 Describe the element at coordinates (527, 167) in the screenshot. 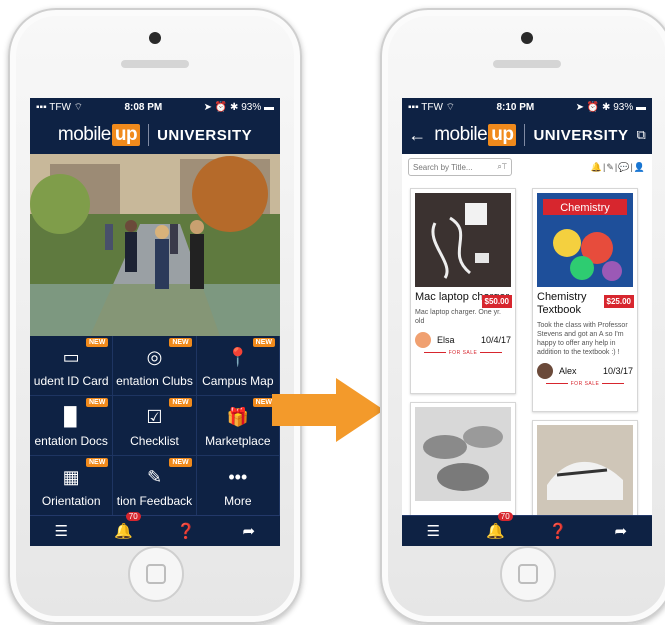

I see `search-toolbar: Search by Title... ⌕⊤ 🔔|✎|💬|👤` at that location.